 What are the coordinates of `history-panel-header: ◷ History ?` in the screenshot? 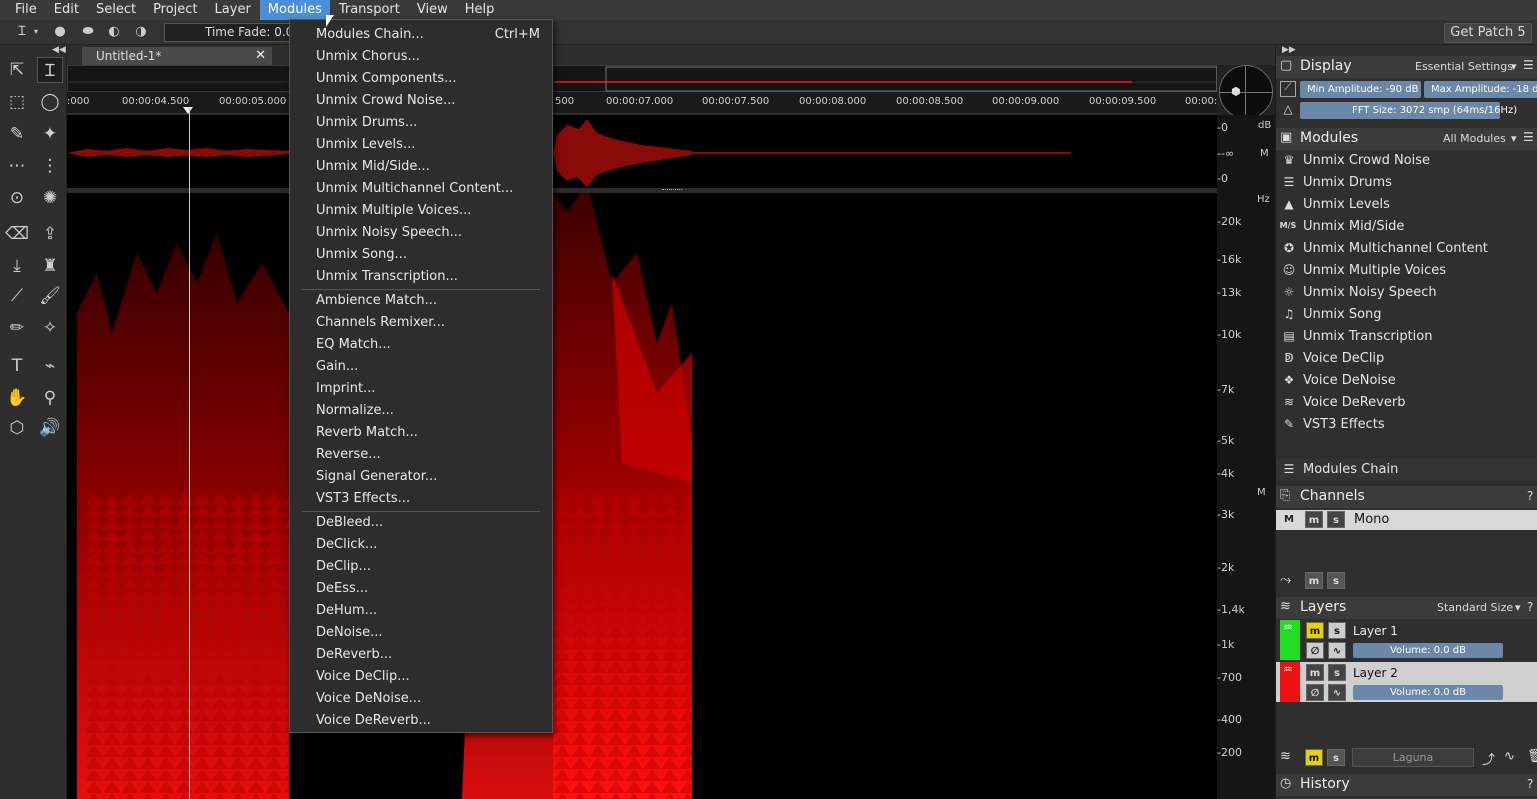 It's located at (1406, 785).